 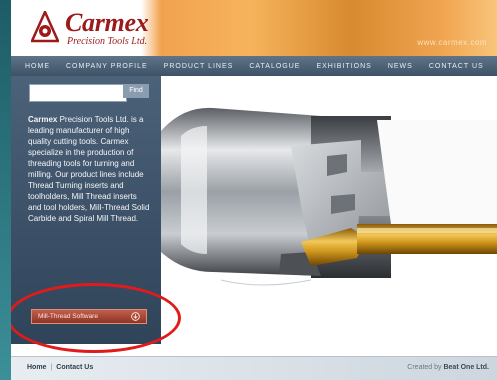 I want to click on search-button: Find, so click(x=136, y=91).